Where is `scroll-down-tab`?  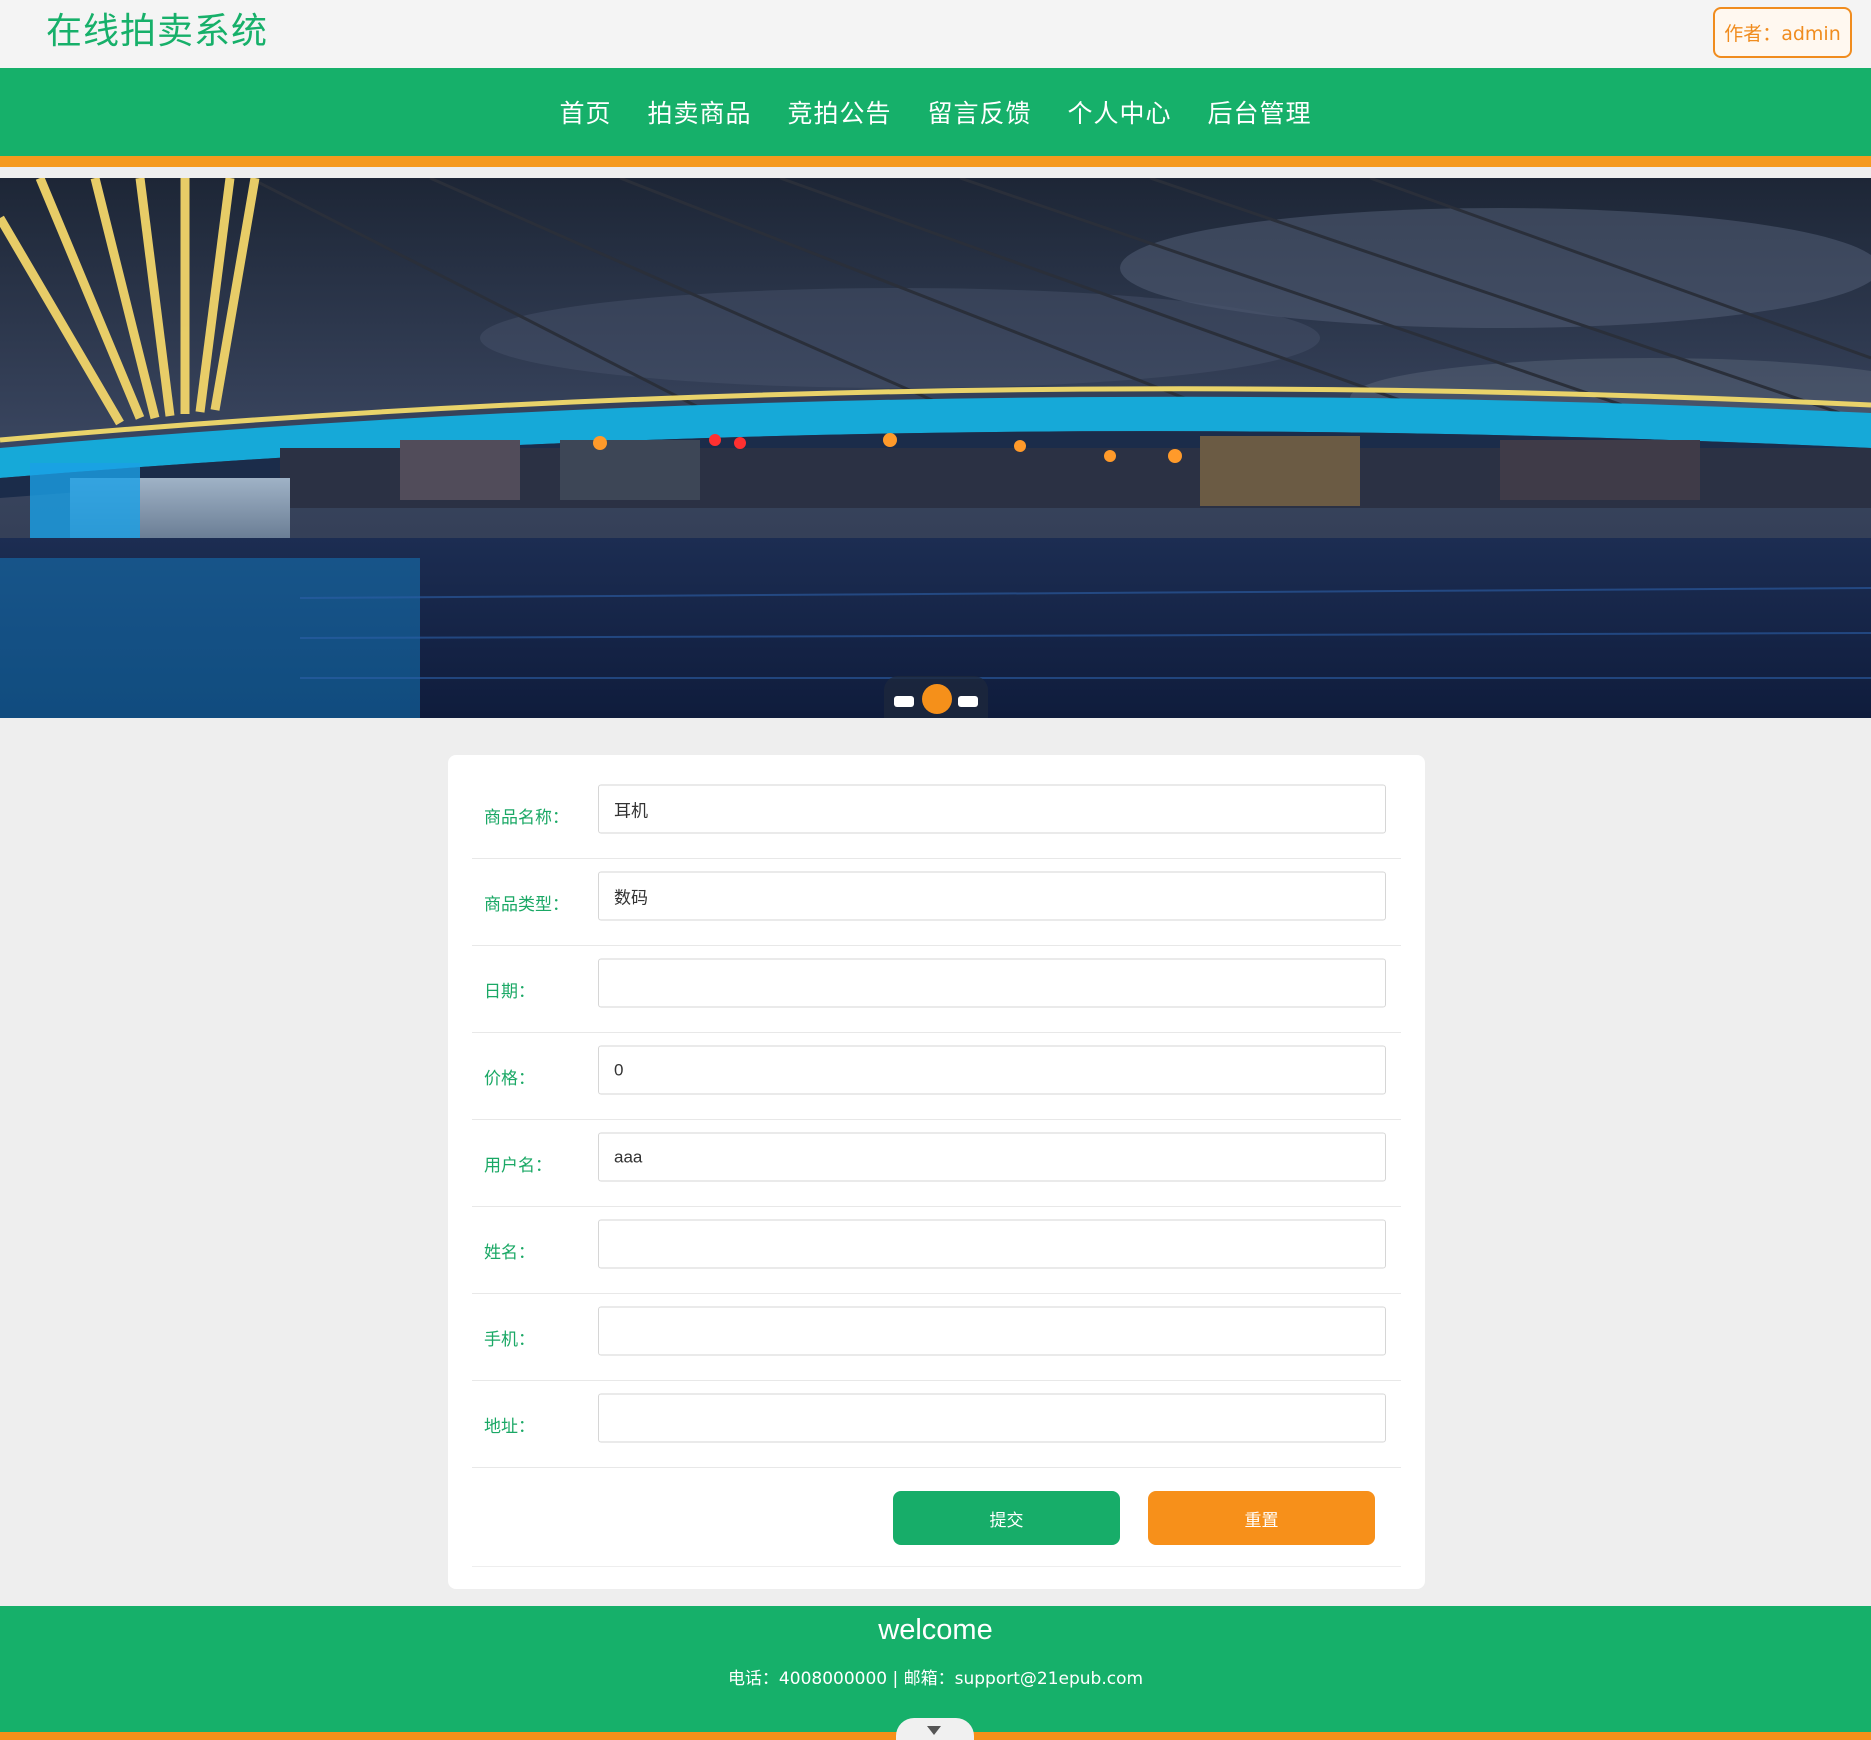
scroll-down-tab is located at coordinates (935, 1729).